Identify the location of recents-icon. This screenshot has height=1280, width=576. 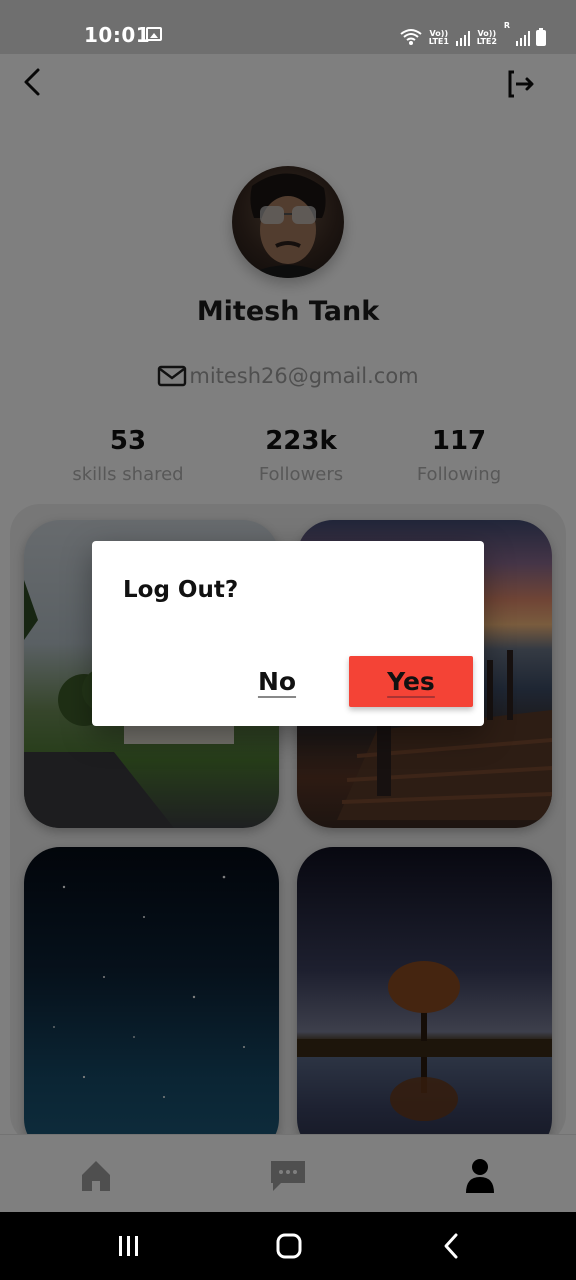
(128, 1246).